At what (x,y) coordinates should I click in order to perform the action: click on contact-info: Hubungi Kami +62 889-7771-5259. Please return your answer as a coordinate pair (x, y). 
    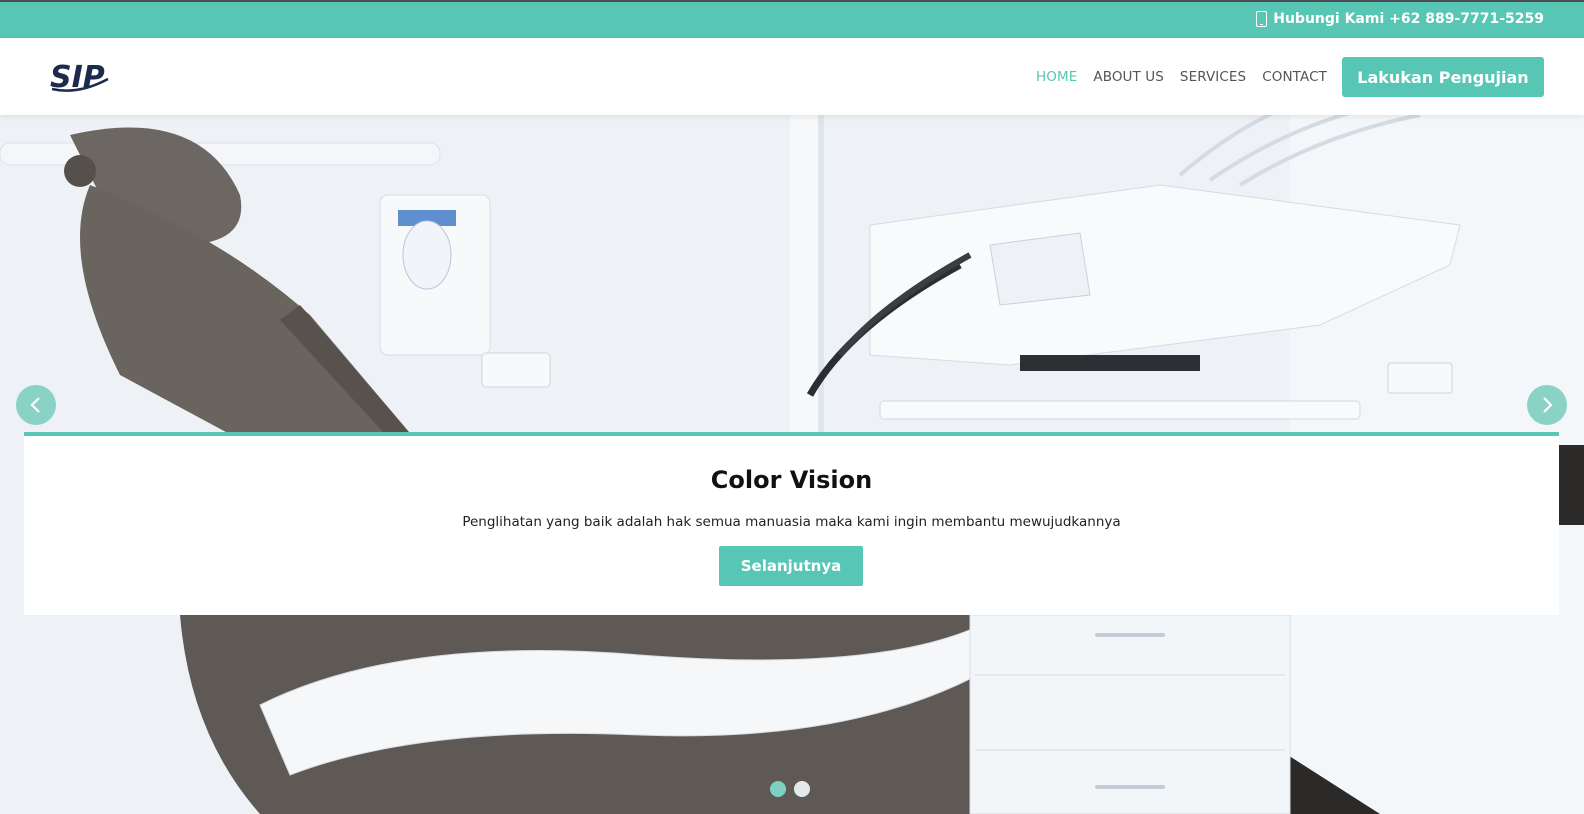
    Looking at the image, I should click on (1400, 19).